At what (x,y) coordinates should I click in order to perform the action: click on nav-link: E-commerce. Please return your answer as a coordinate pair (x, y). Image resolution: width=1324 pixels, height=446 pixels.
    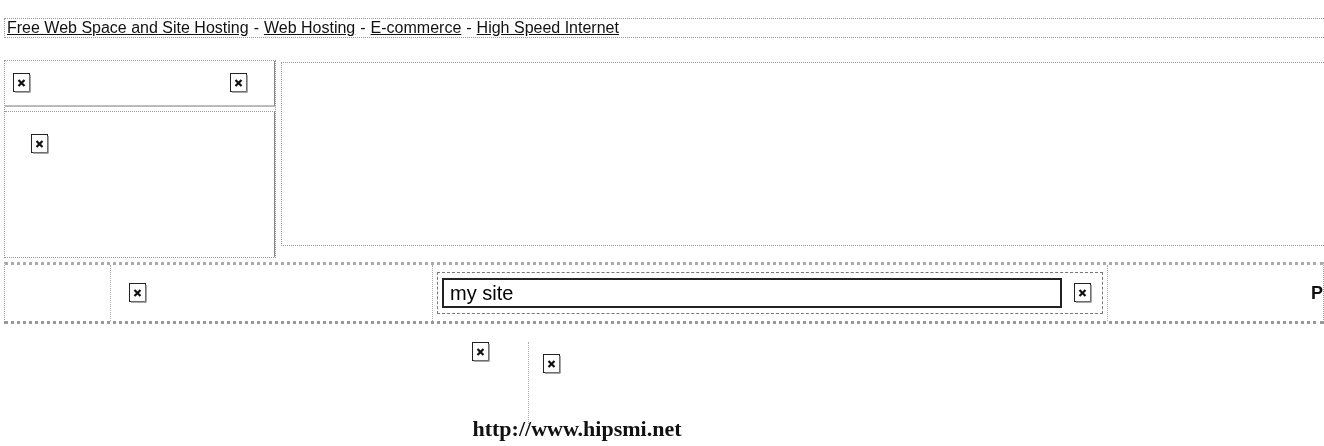
    Looking at the image, I should click on (416, 28).